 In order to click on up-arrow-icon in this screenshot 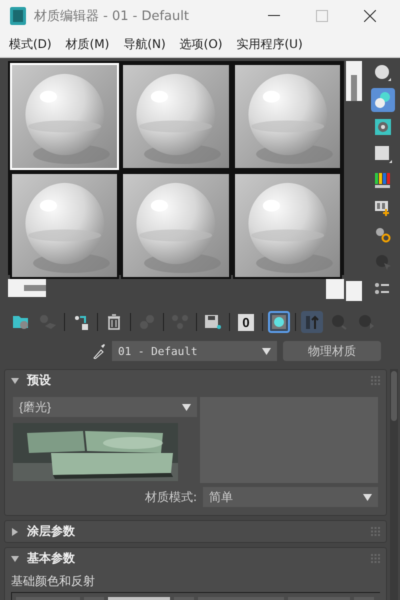, I will do `click(312, 322)`.